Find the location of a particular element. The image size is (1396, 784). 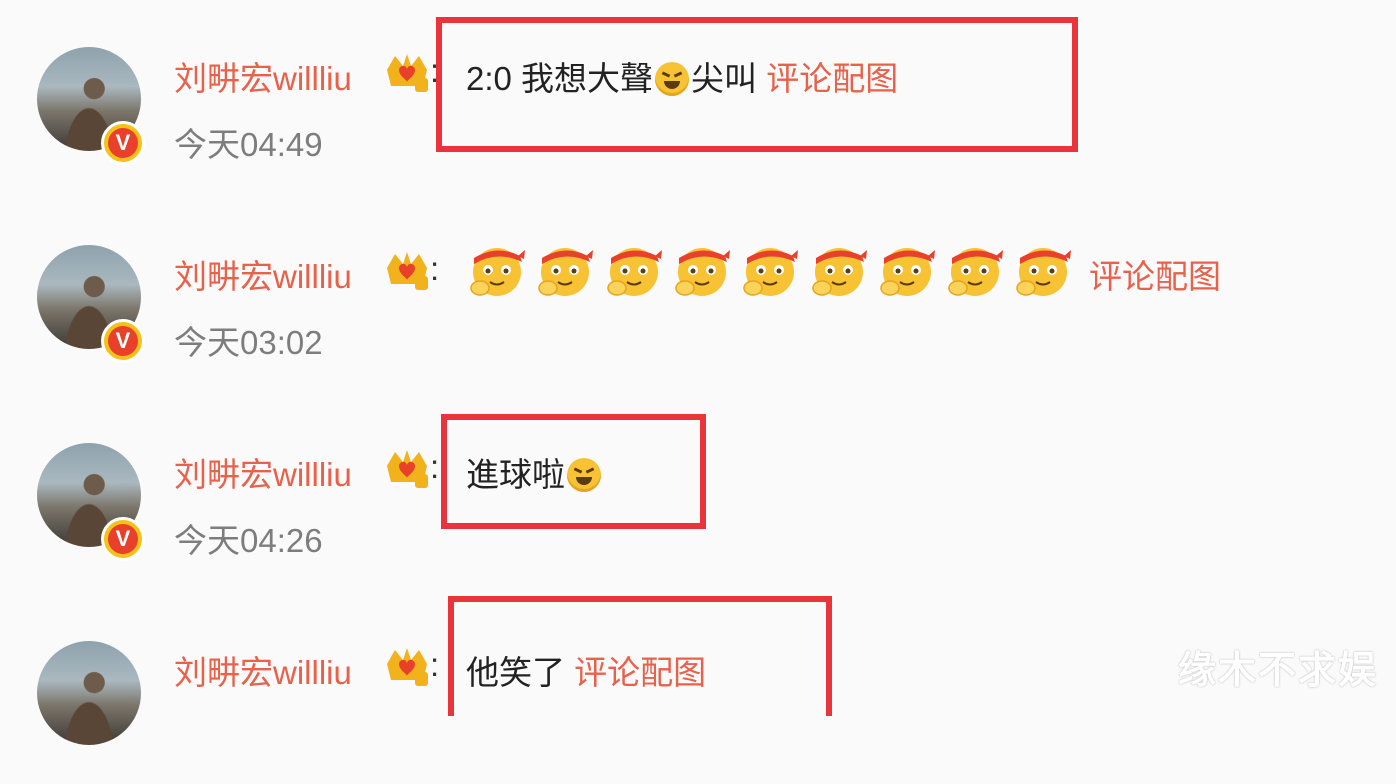

timestamp: 今天03:02 is located at coordinates (248, 342).